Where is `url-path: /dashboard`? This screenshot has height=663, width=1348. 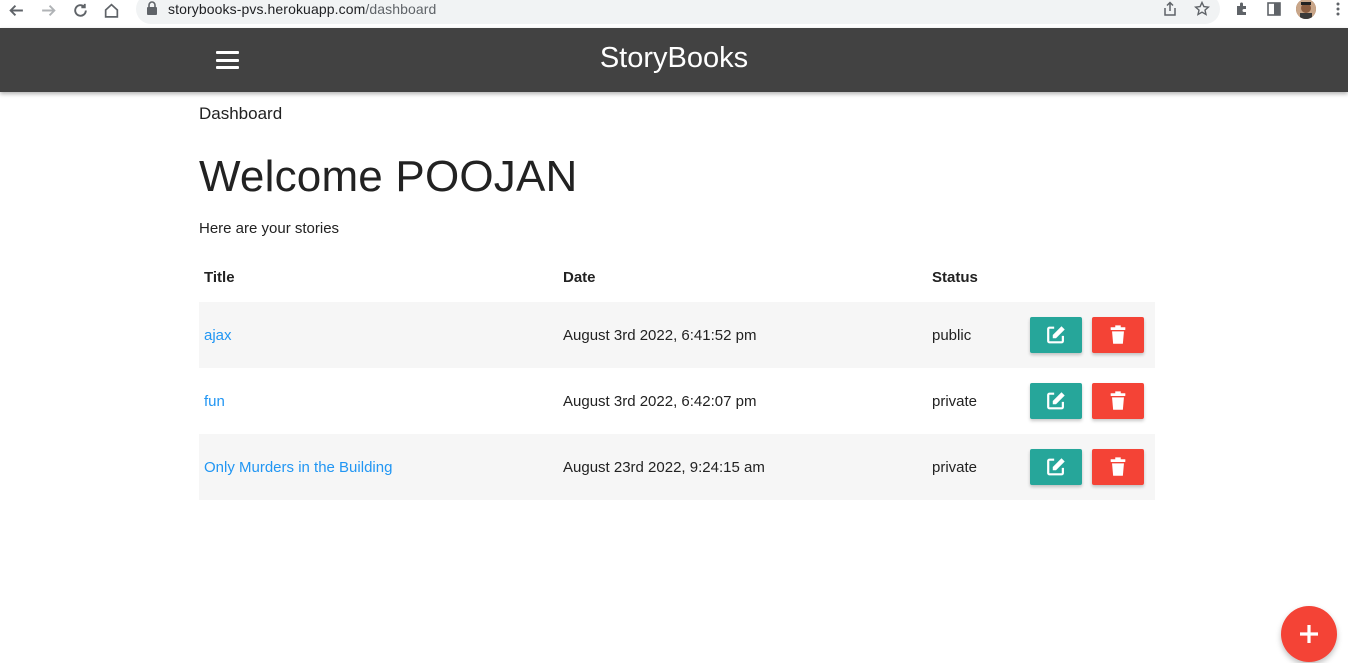
url-path: /dashboard is located at coordinates (401, 9).